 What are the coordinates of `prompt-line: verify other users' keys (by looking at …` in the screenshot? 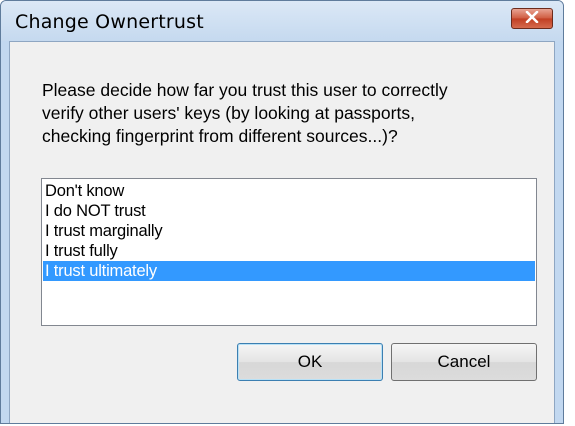 It's located at (228, 113).